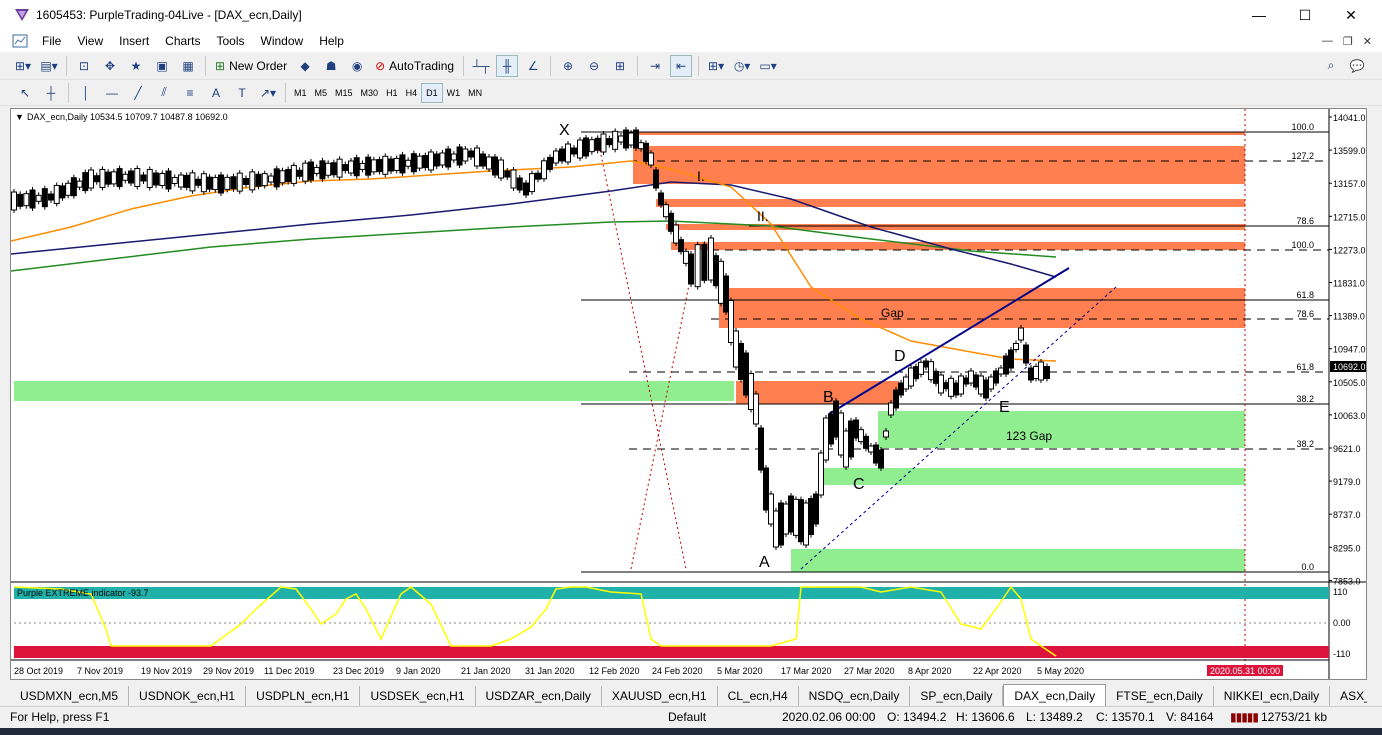 This screenshot has width=1382, height=735. I want to click on chart-tab: FTSE_ecn,Daily, so click(1160, 696).